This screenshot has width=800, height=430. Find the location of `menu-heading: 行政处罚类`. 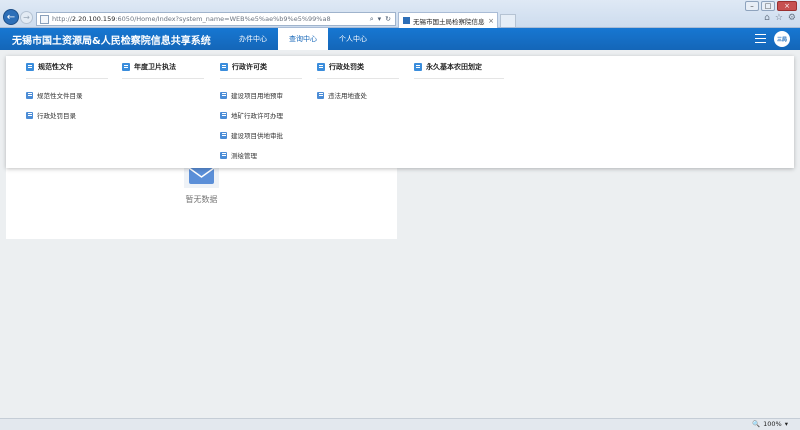

menu-heading: 行政处罚类 is located at coordinates (358, 67).